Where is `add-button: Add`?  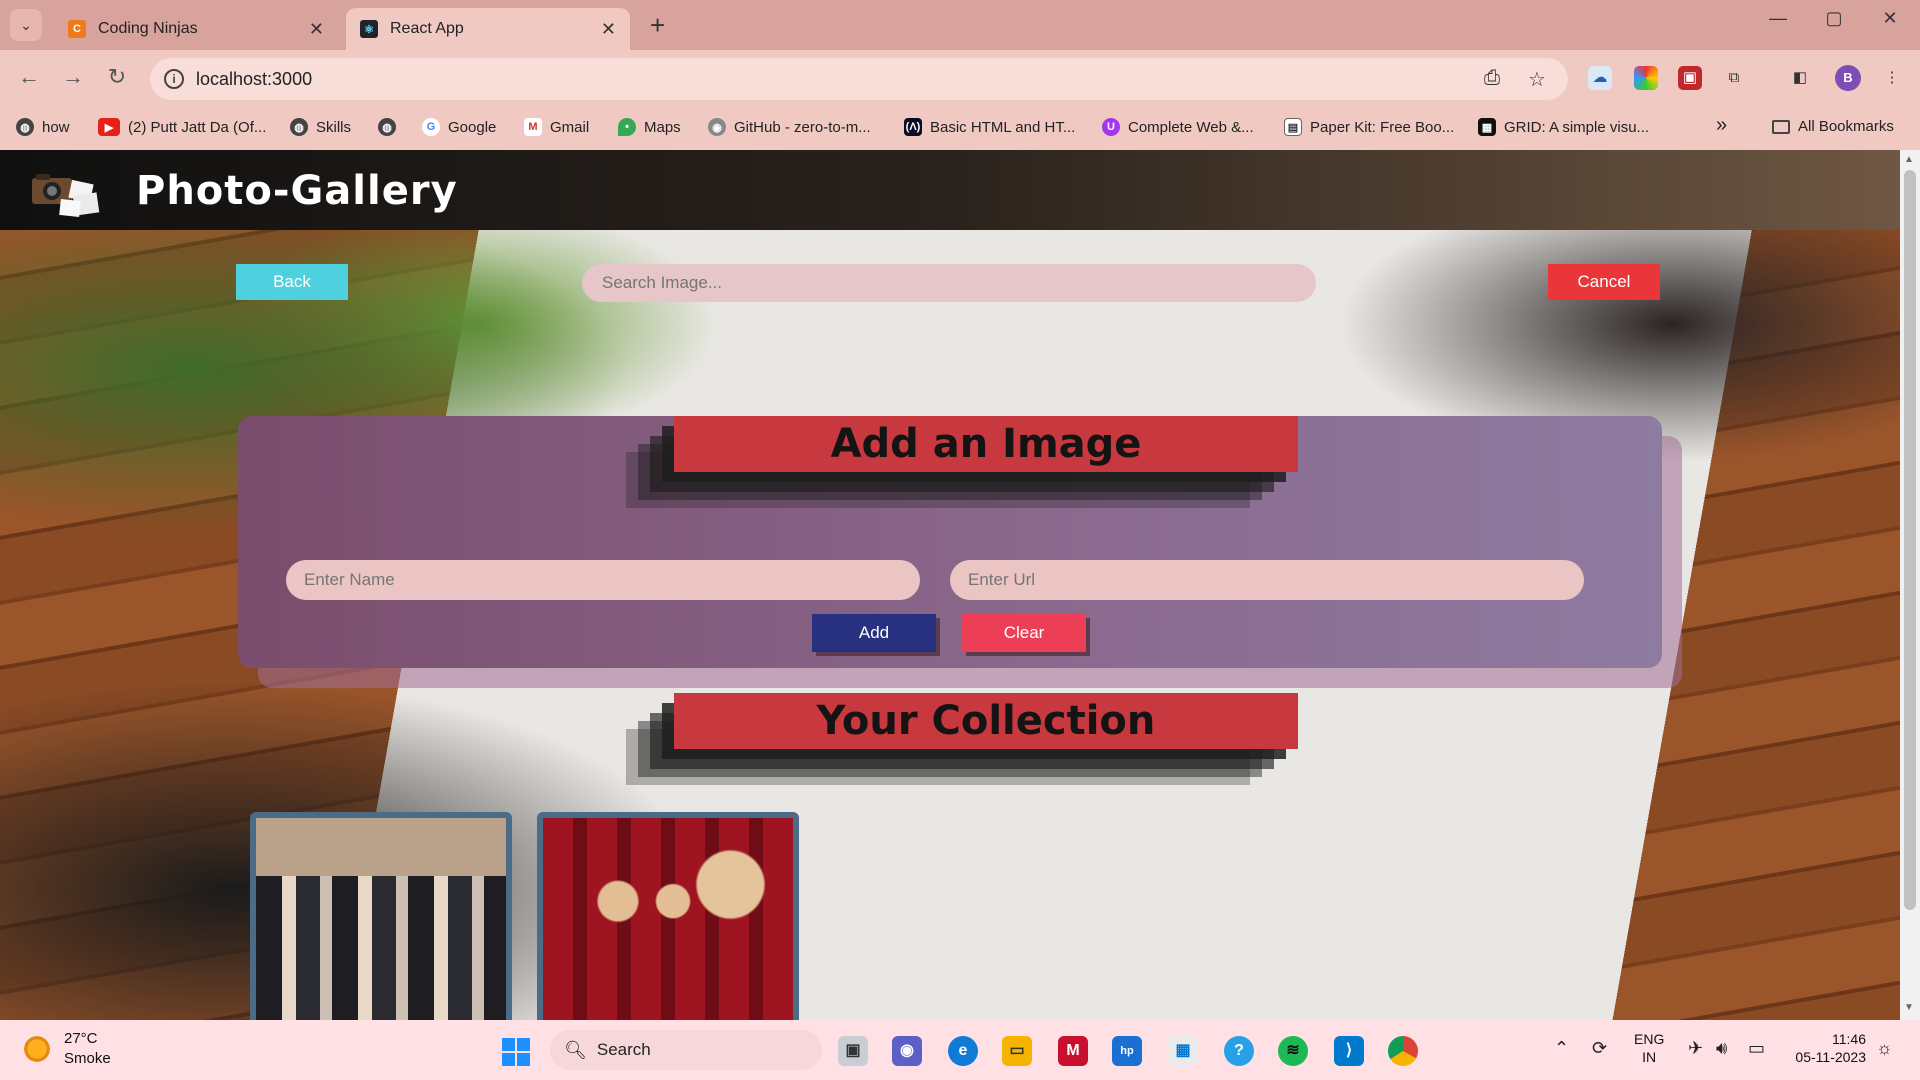
add-button: Add is located at coordinates (874, 633).